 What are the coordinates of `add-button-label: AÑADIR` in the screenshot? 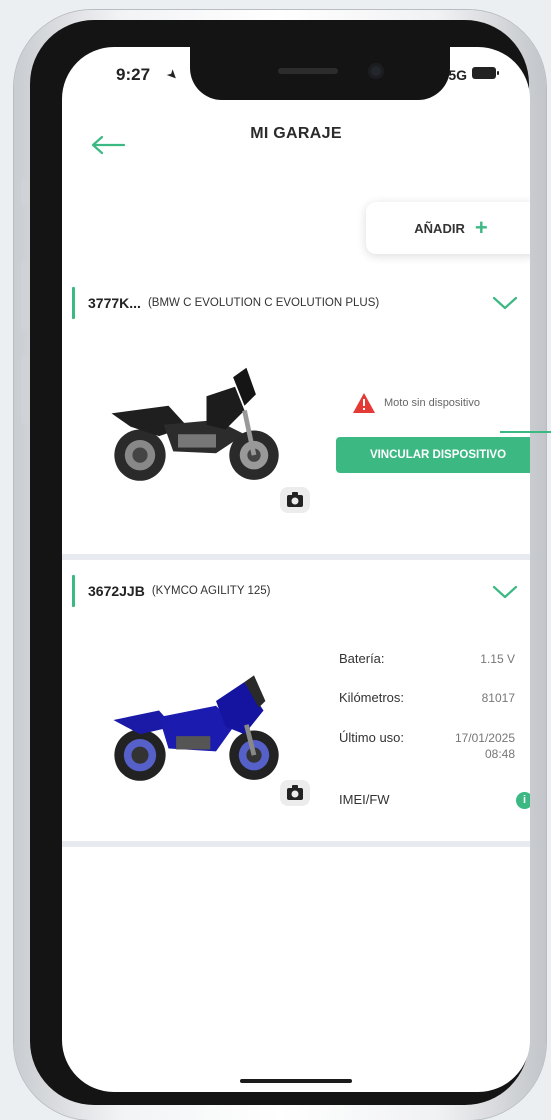 It's located at (439, 228).